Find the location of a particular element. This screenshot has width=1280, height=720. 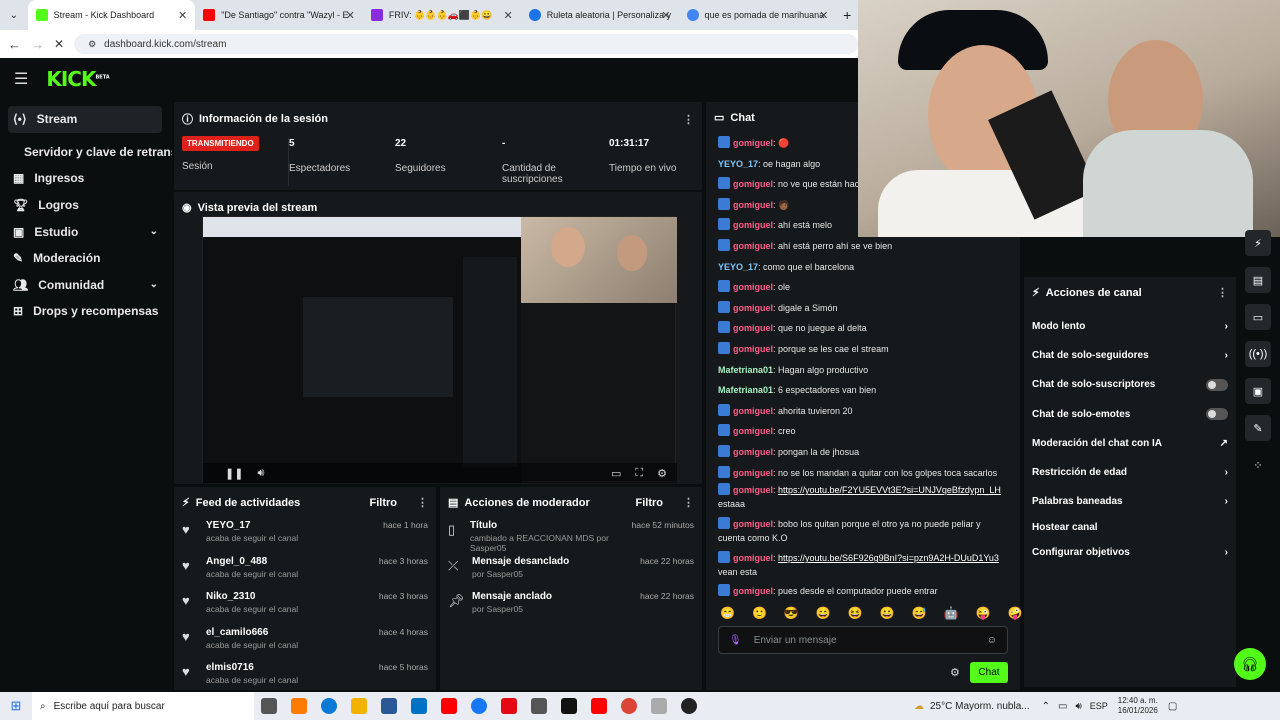

browser-tab-youtube: "De Santiago" contra "Wazyl - E ✕ is located at coordinates (279, 15).